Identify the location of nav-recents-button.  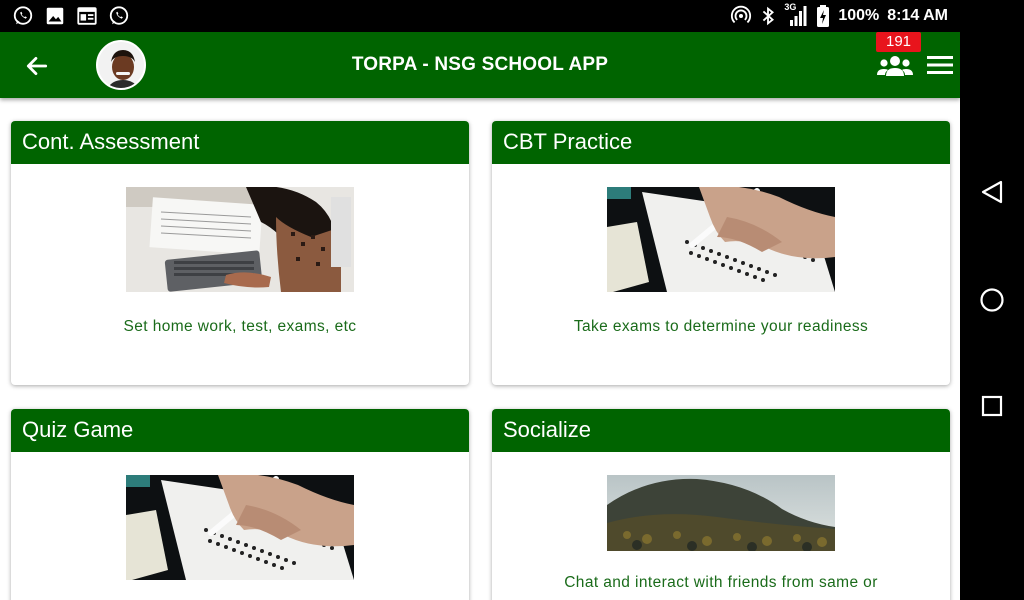
(992, 406).